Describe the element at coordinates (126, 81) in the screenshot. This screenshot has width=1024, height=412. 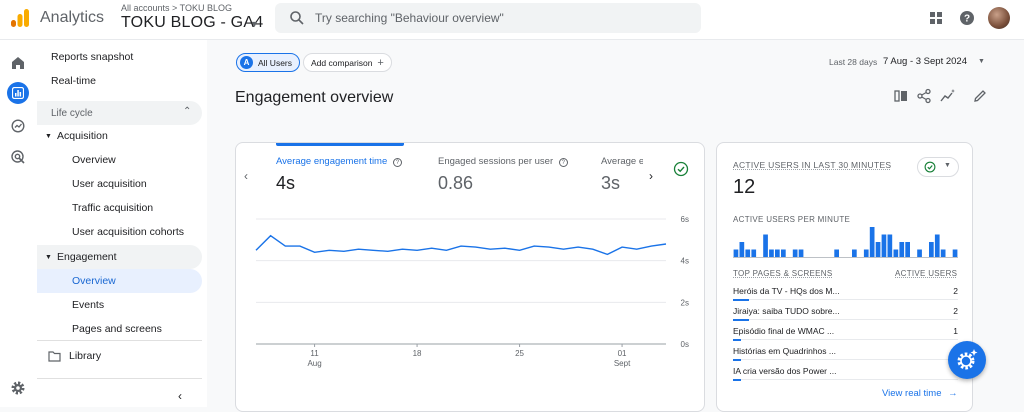
I see `sidebar-item-realtime: Real-time` at that location.